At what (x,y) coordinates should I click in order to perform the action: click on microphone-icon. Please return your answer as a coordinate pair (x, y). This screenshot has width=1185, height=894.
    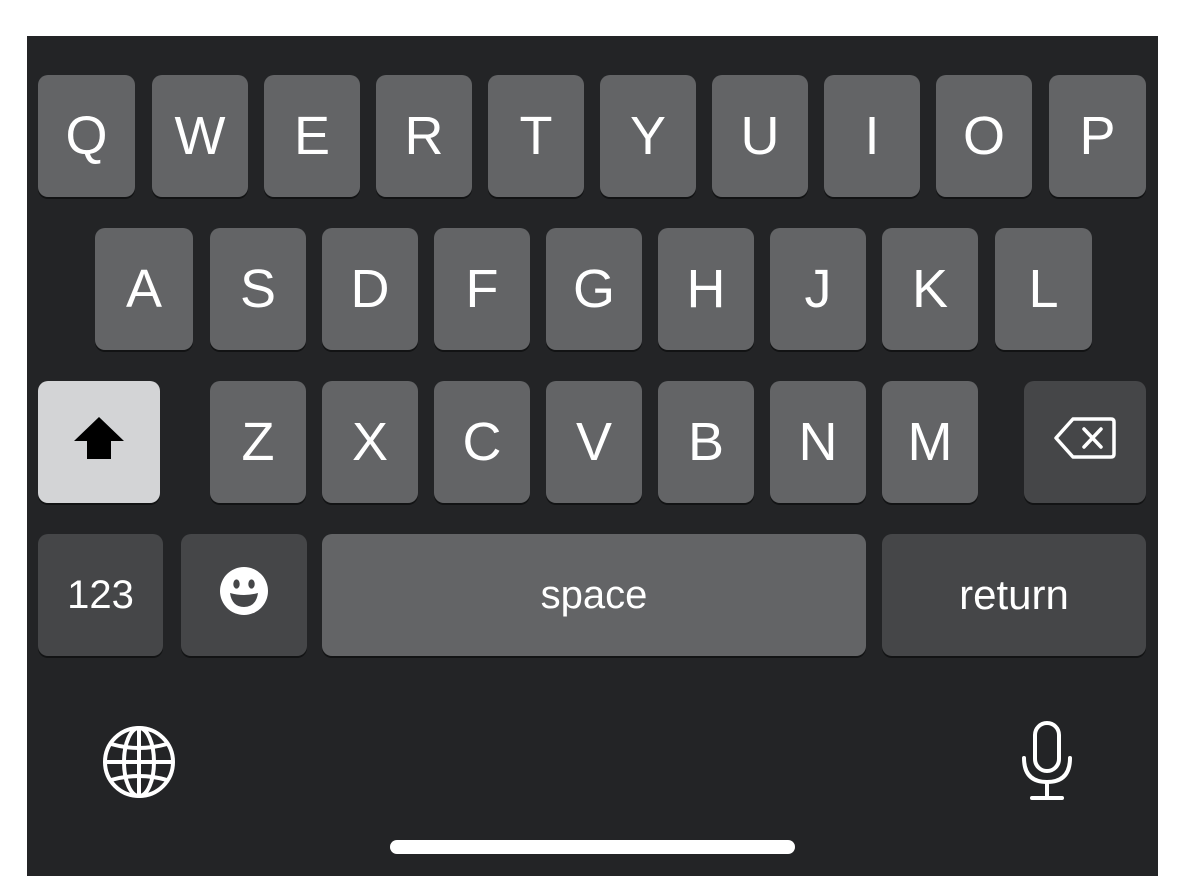
    Looking at the image, I should click on (1047, 763).